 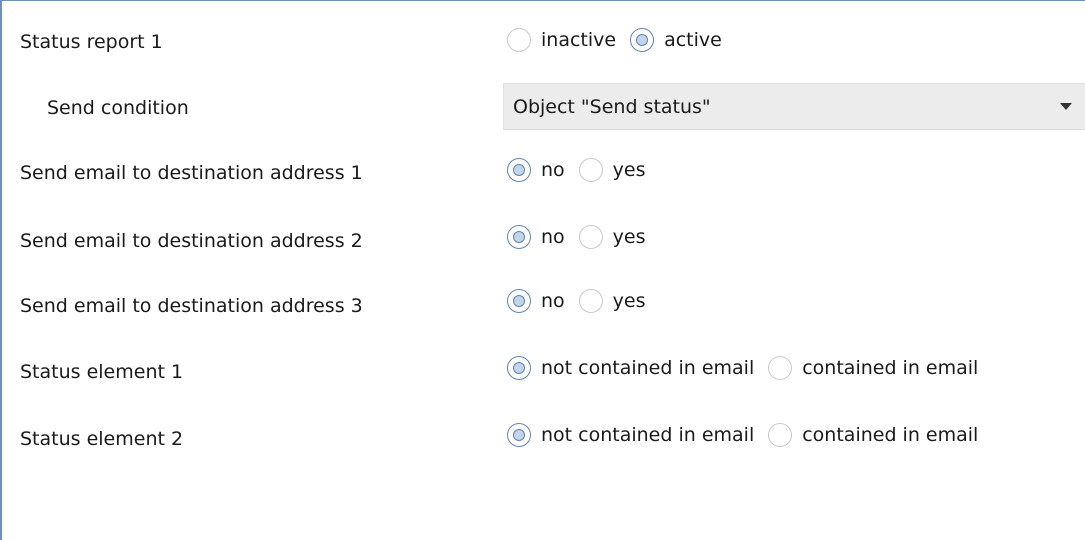 I want to click on status-element1-option-contained: contained in email, so click(x=873, y=368).